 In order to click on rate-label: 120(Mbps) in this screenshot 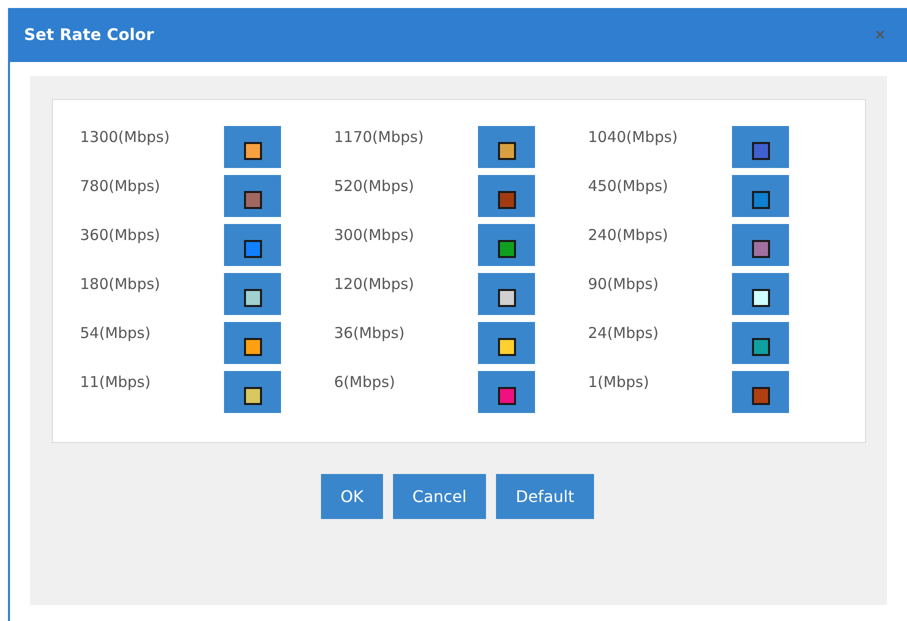, I will do `click(375, 284)`.